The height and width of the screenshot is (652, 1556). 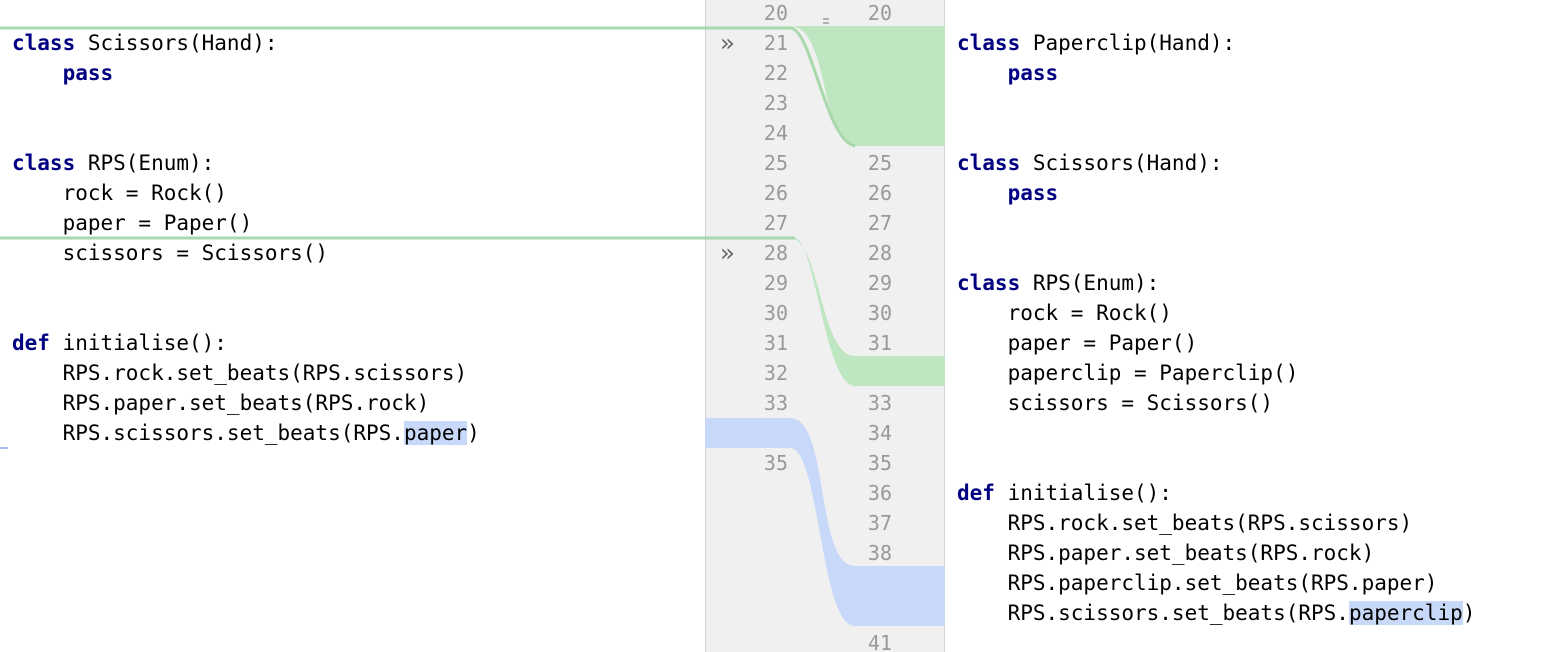 I want to click on left-line-number: 28, so click(x=775, y=253).